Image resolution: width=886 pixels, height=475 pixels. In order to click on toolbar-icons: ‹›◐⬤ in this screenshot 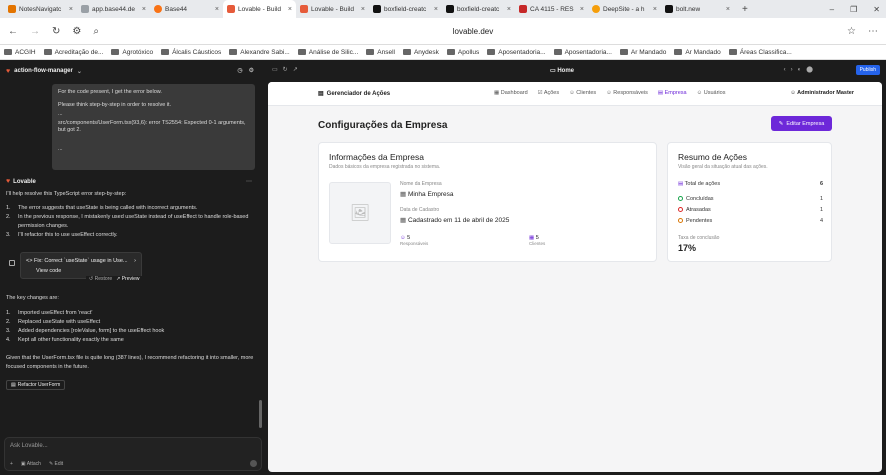, I will do `click(801, 69)`.